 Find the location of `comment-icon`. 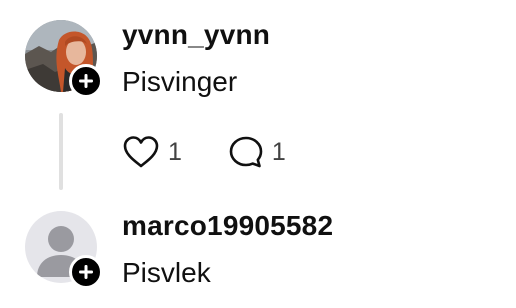

comment-icon is located at coordinates (246, 152).